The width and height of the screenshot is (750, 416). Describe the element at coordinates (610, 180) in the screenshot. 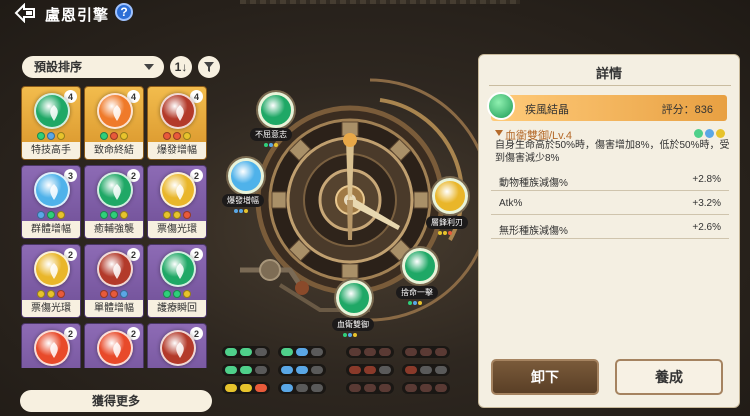

I see `stat-row: 動物種族減傷% +2.8%` at that location.